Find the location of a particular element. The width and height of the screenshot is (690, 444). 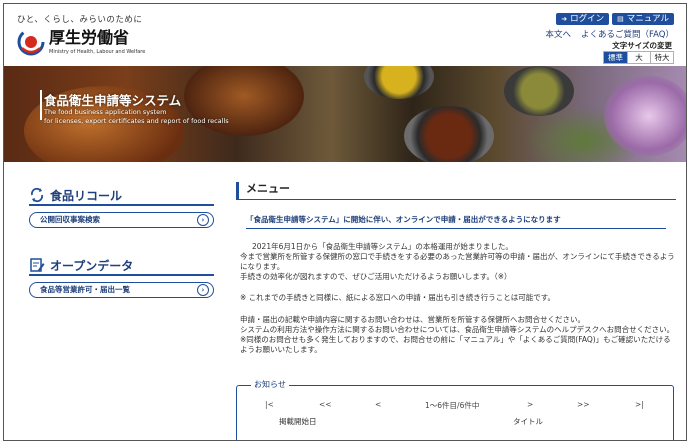

text-size-switcher: 標準 大 特大 is located at coordinates (638, 57).